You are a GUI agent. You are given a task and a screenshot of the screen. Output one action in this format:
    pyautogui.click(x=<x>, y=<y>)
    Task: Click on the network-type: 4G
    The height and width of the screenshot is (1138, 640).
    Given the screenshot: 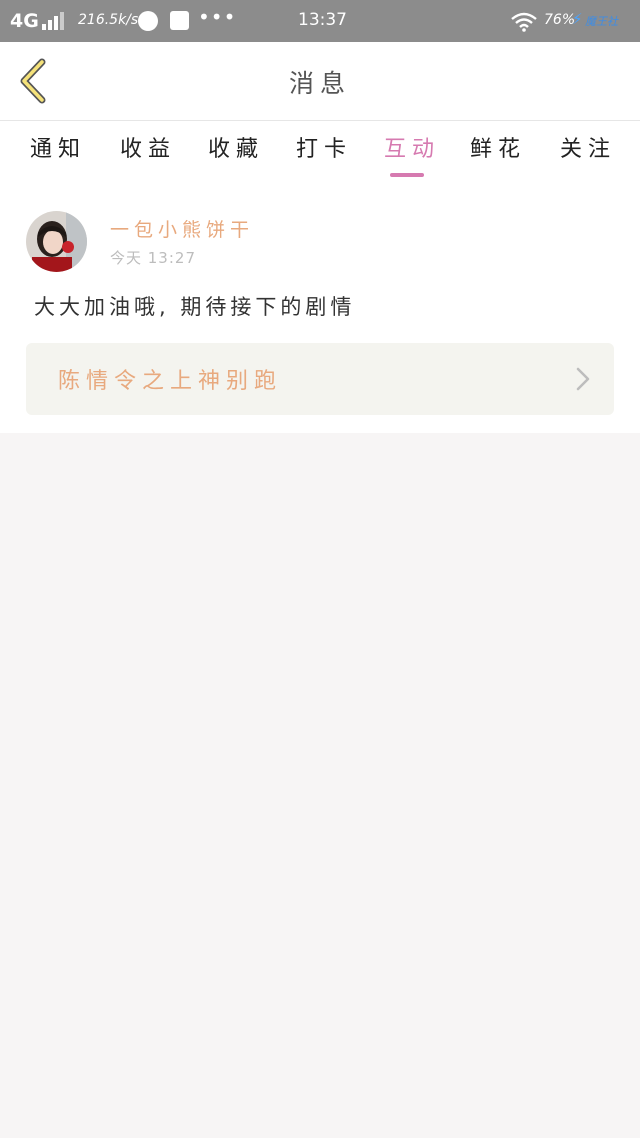 What is the action you would take?
    pyautogui.click(x=24, y=21)
    